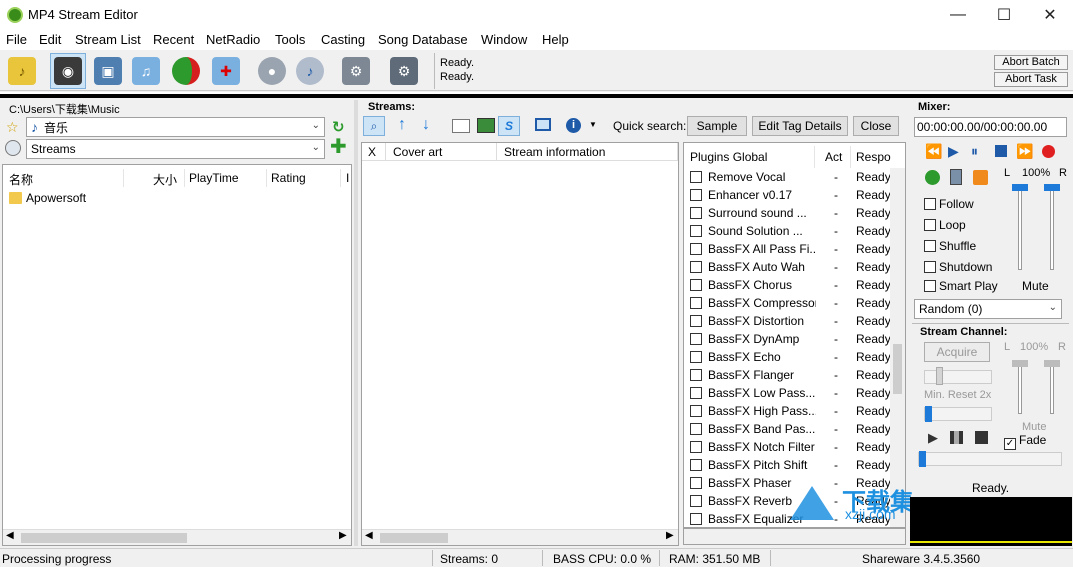  What do you see at coordinates (787, 393) in the screenshot?
I see `plugin-row: BassFX Low Pass... - Ready` at bounding box center [787, 393].